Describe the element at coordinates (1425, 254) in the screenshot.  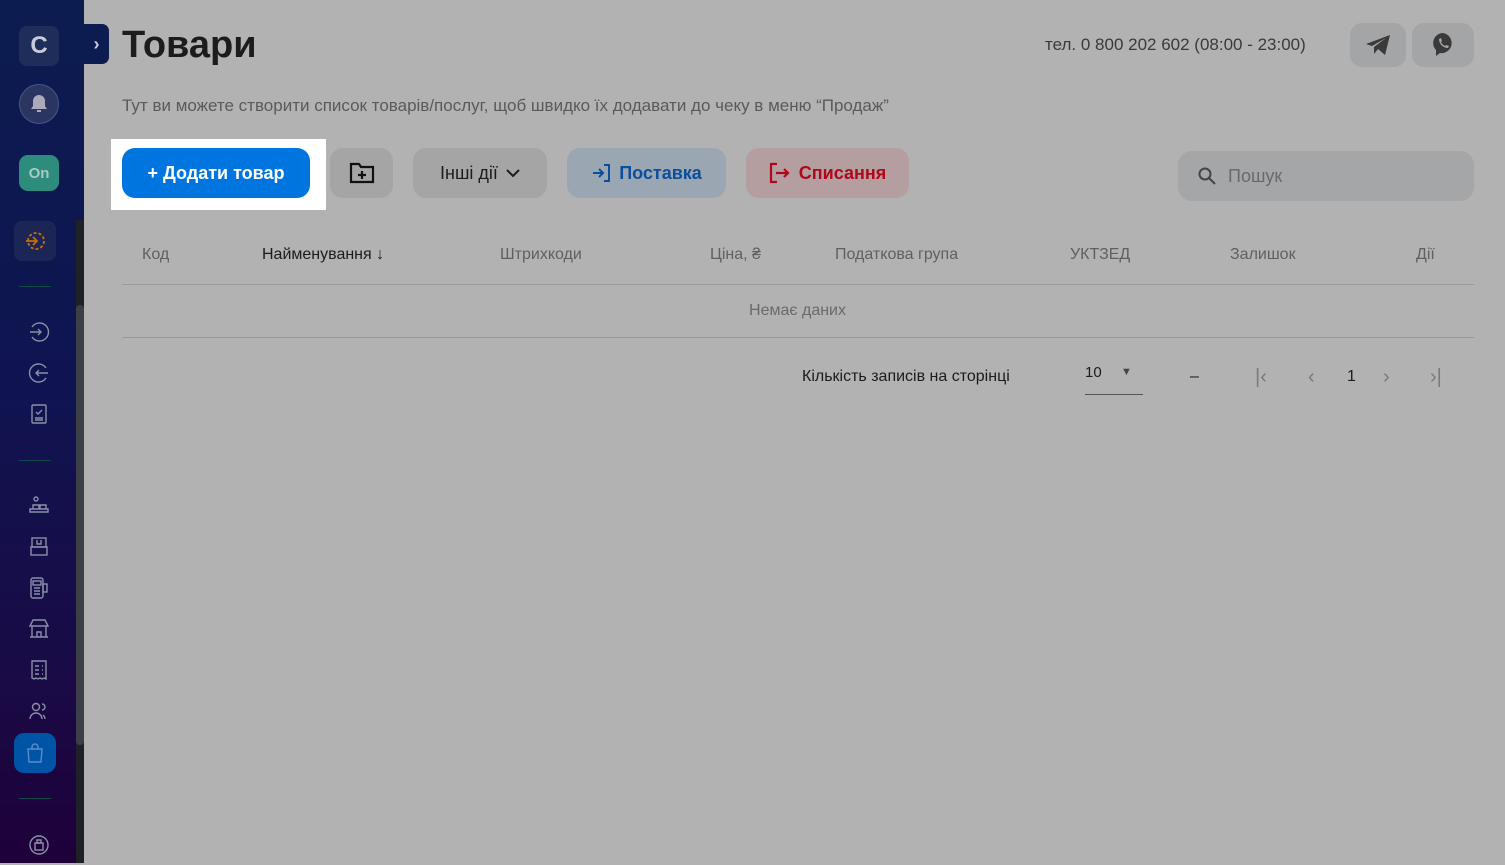
I see `column-header-actions: Дії` at that location.